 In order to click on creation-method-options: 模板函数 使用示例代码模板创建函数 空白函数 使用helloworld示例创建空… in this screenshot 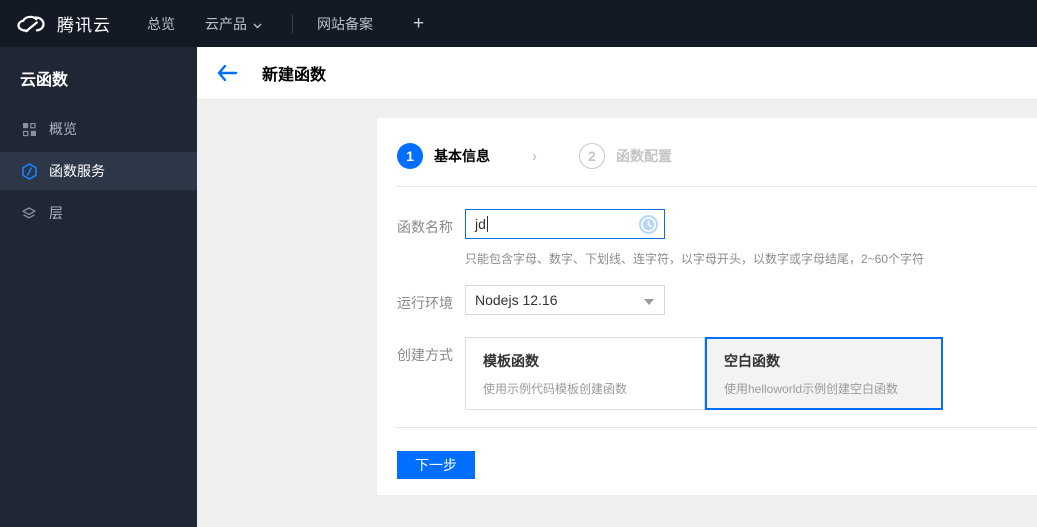, I will do `click(704, 373)`.